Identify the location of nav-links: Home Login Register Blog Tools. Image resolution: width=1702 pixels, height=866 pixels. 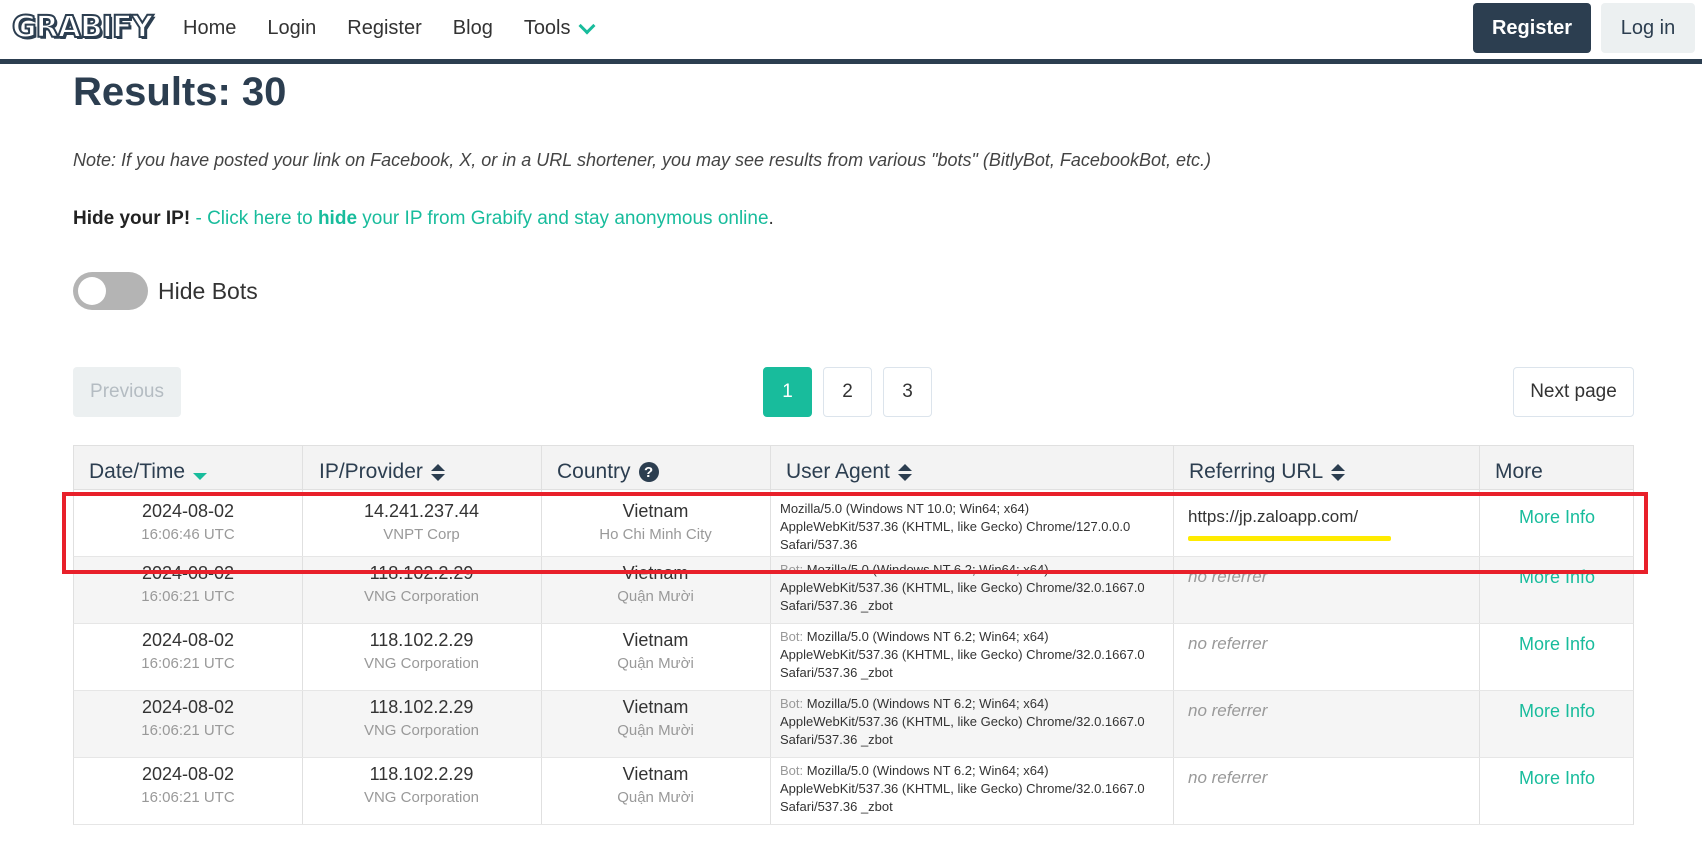
(403, 28).